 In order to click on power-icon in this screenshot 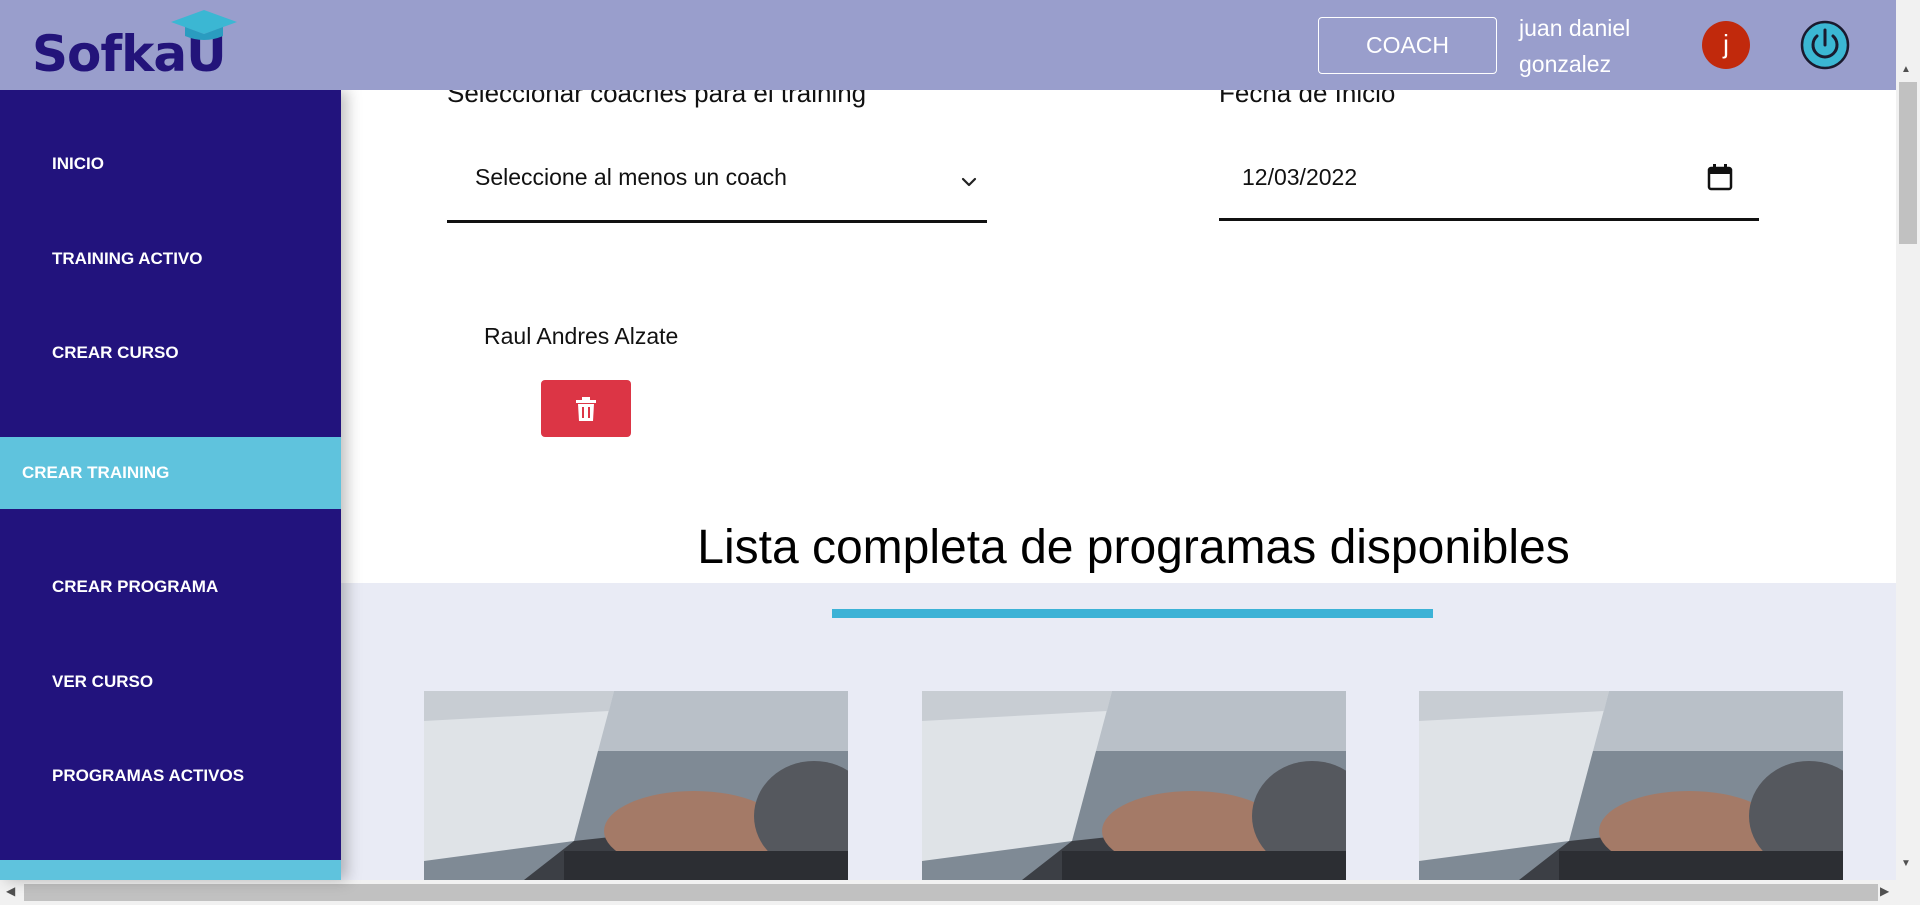, I will do `click(1825, 45)`.